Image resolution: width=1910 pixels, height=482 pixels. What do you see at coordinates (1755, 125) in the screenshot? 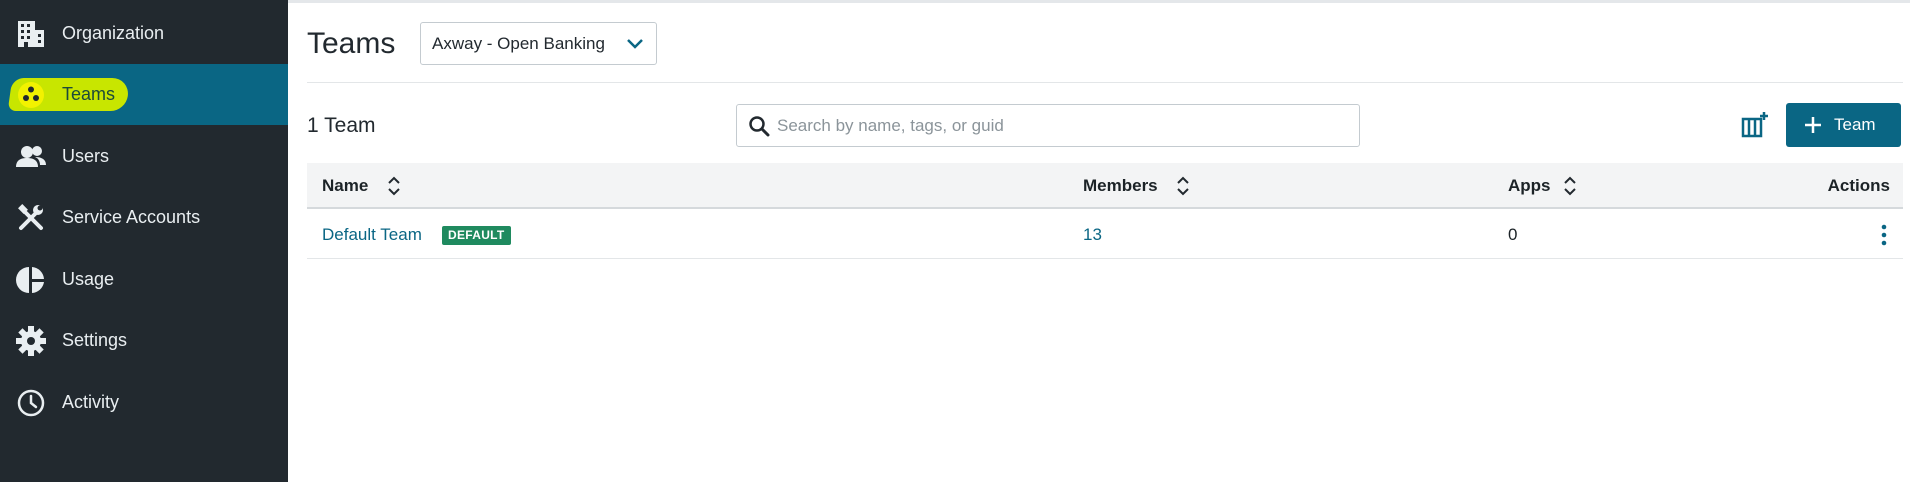
I see `manage-columns-icon` at bounding box center [1755, 125].